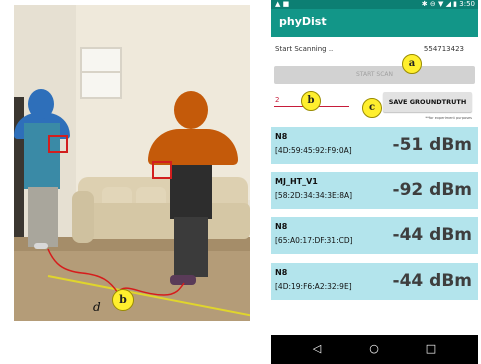 Image resolution: width=481 pixels, height=364 pixels. Describe the element at coordinates (304, 49) in the screenshot. I see `scan-status-label: Start Scanning ..` at that location.